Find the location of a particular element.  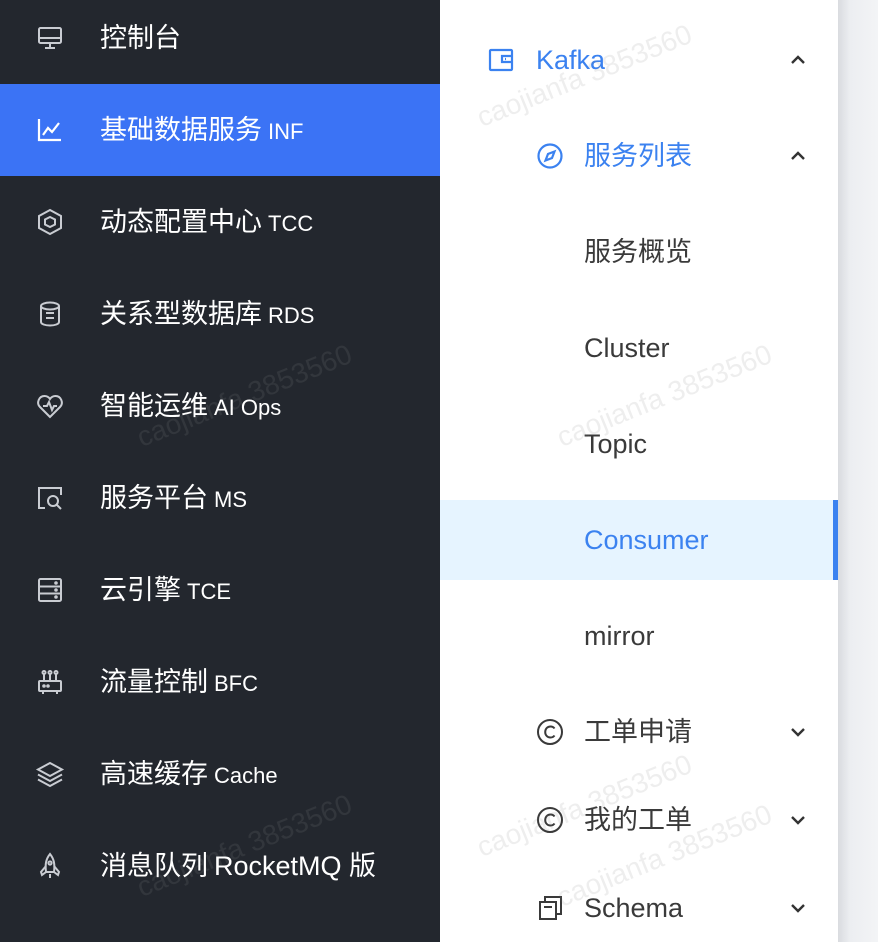

rocket-icon is located at coordinates (50, 866).